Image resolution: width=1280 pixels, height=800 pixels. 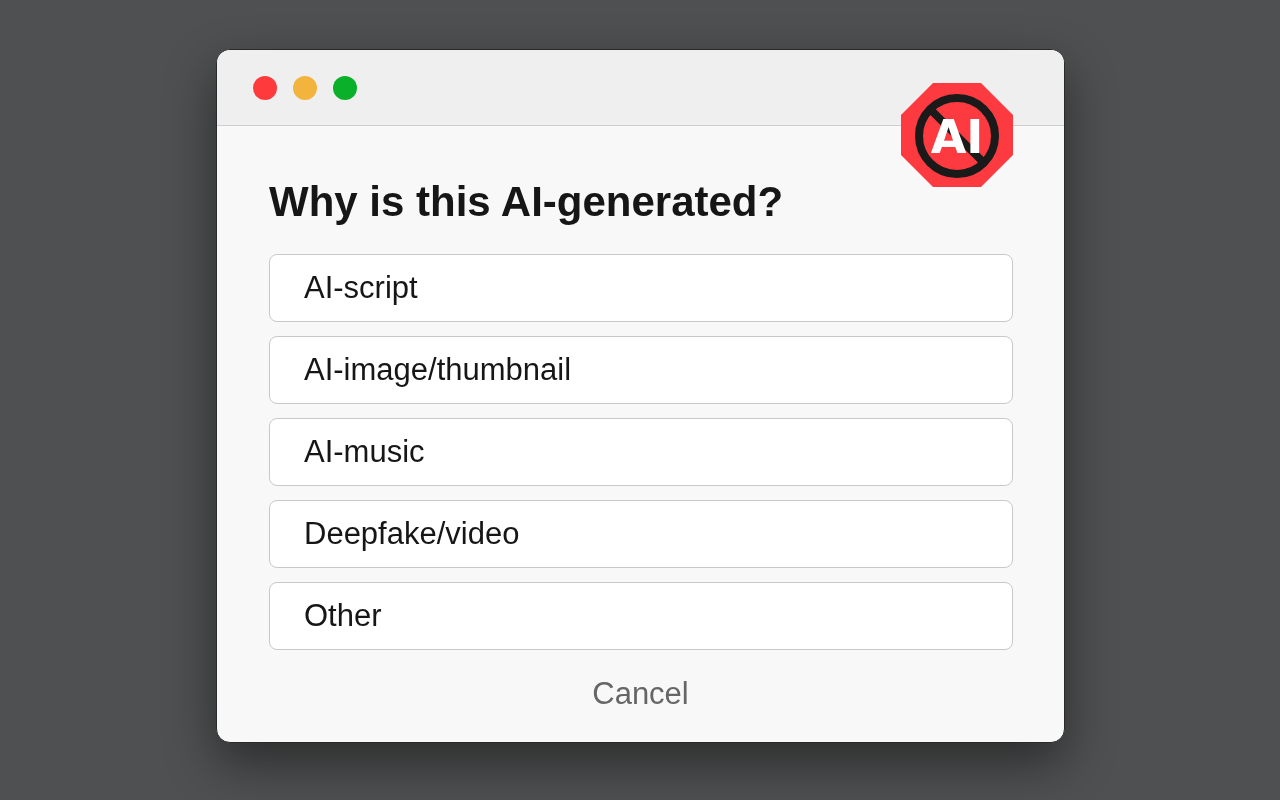 I want to click on option-button: Deepfake/video, so click(x=641, y=534).